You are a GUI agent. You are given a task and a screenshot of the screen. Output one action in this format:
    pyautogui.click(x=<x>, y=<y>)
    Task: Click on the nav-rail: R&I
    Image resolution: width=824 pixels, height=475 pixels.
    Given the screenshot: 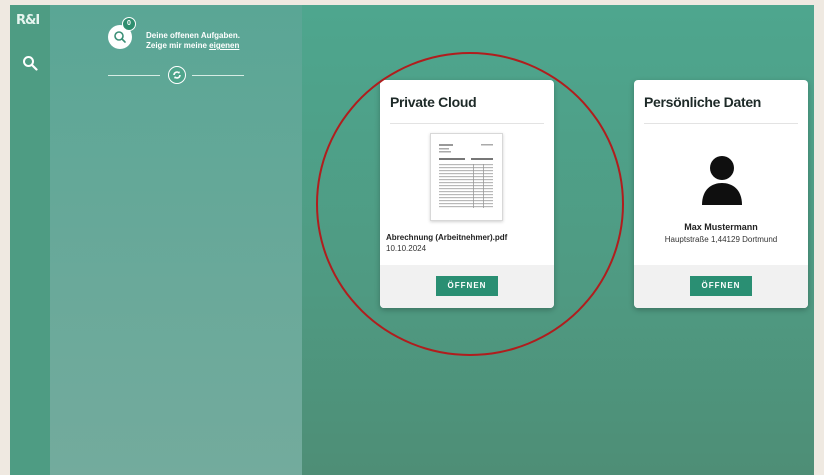 What is the action you would take?
    pyautogui.click(x=30, y=240)
    